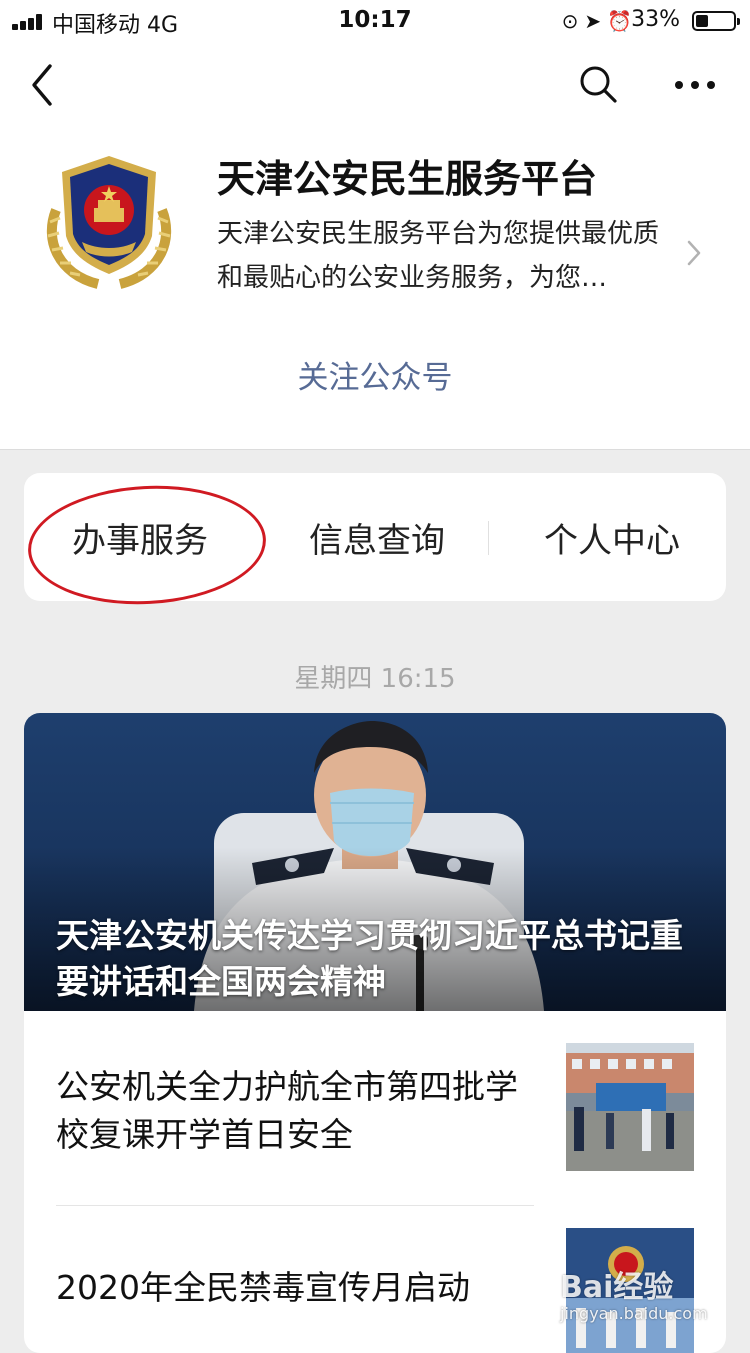 The height and width of the screenshot is (1353, 750). Describe the element at coordinates (716, 21) in the screenshot. I see `battery-icon` at that location.